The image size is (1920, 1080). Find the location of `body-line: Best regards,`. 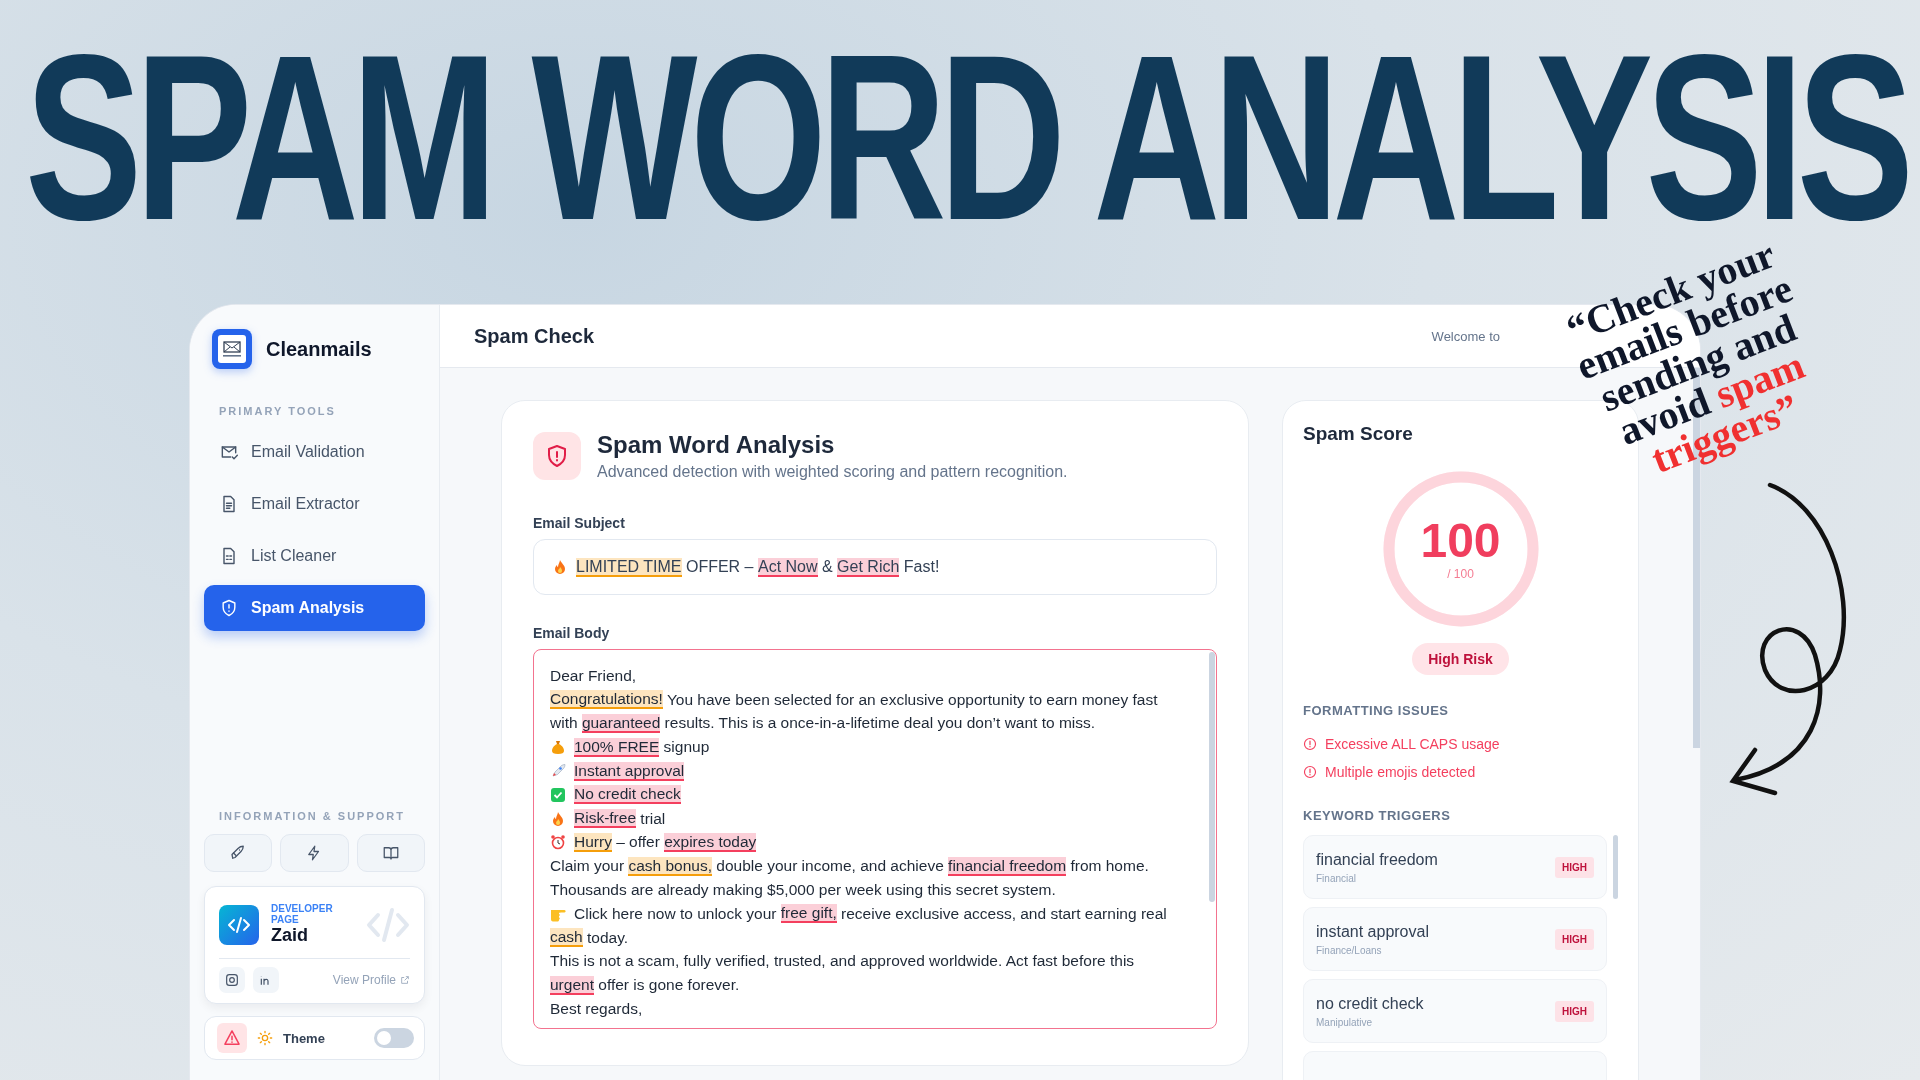

body-line: Best regards, is located at coordinates (597, 1009).